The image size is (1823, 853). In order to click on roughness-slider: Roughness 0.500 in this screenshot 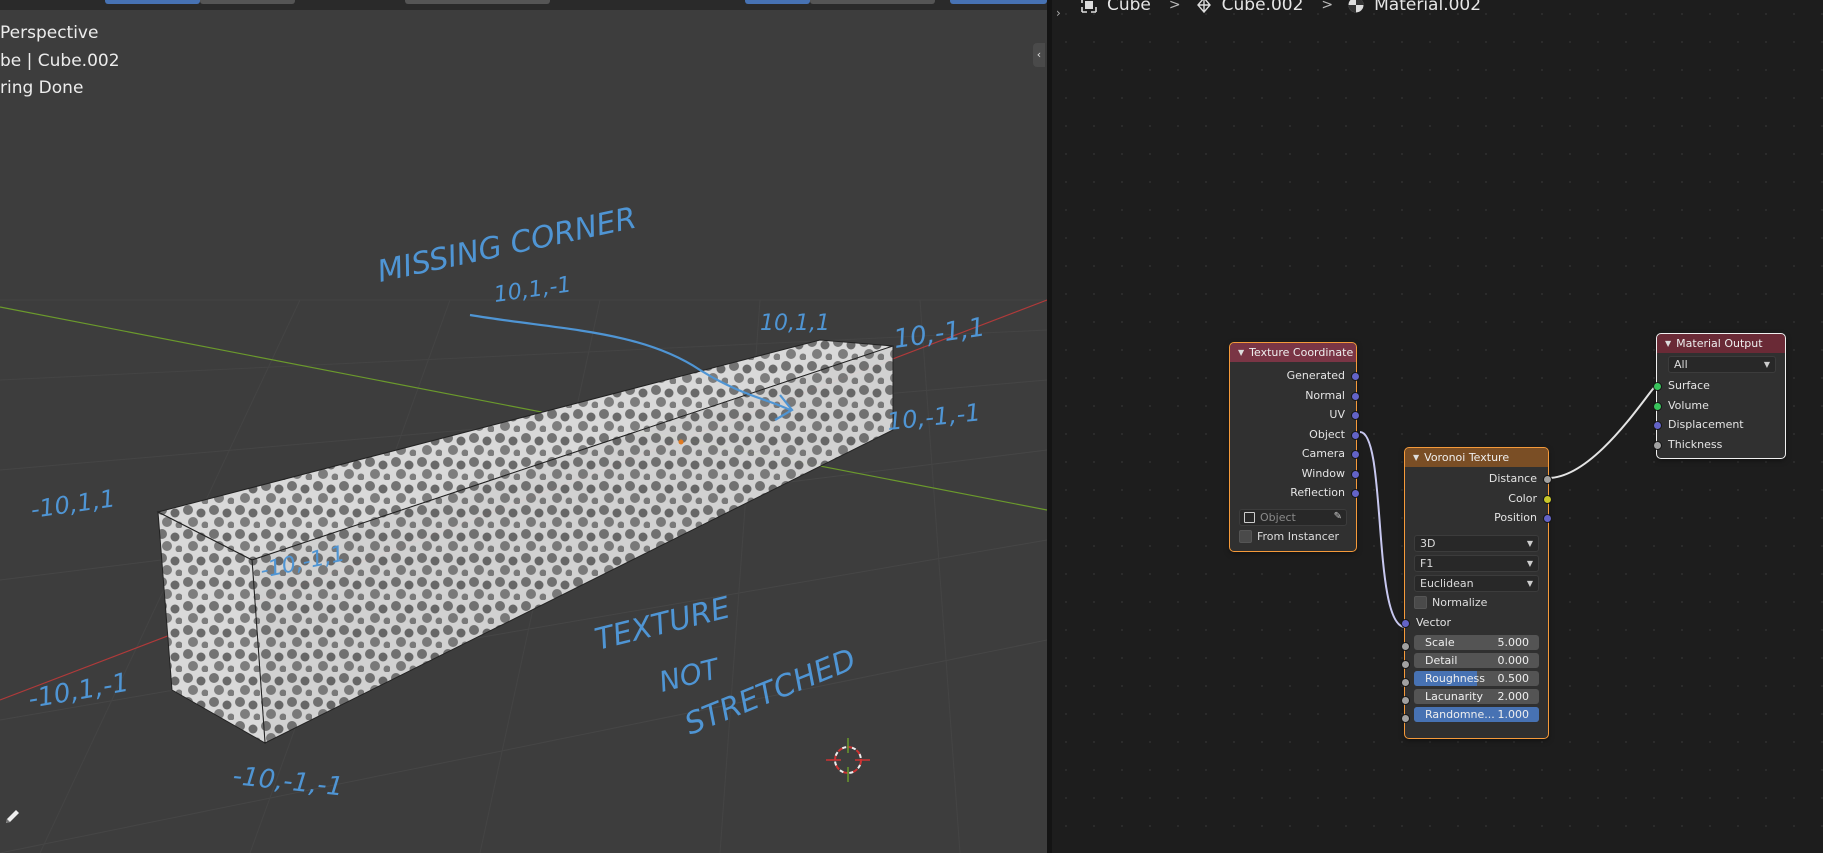, I will do `click(1476, 678)`.